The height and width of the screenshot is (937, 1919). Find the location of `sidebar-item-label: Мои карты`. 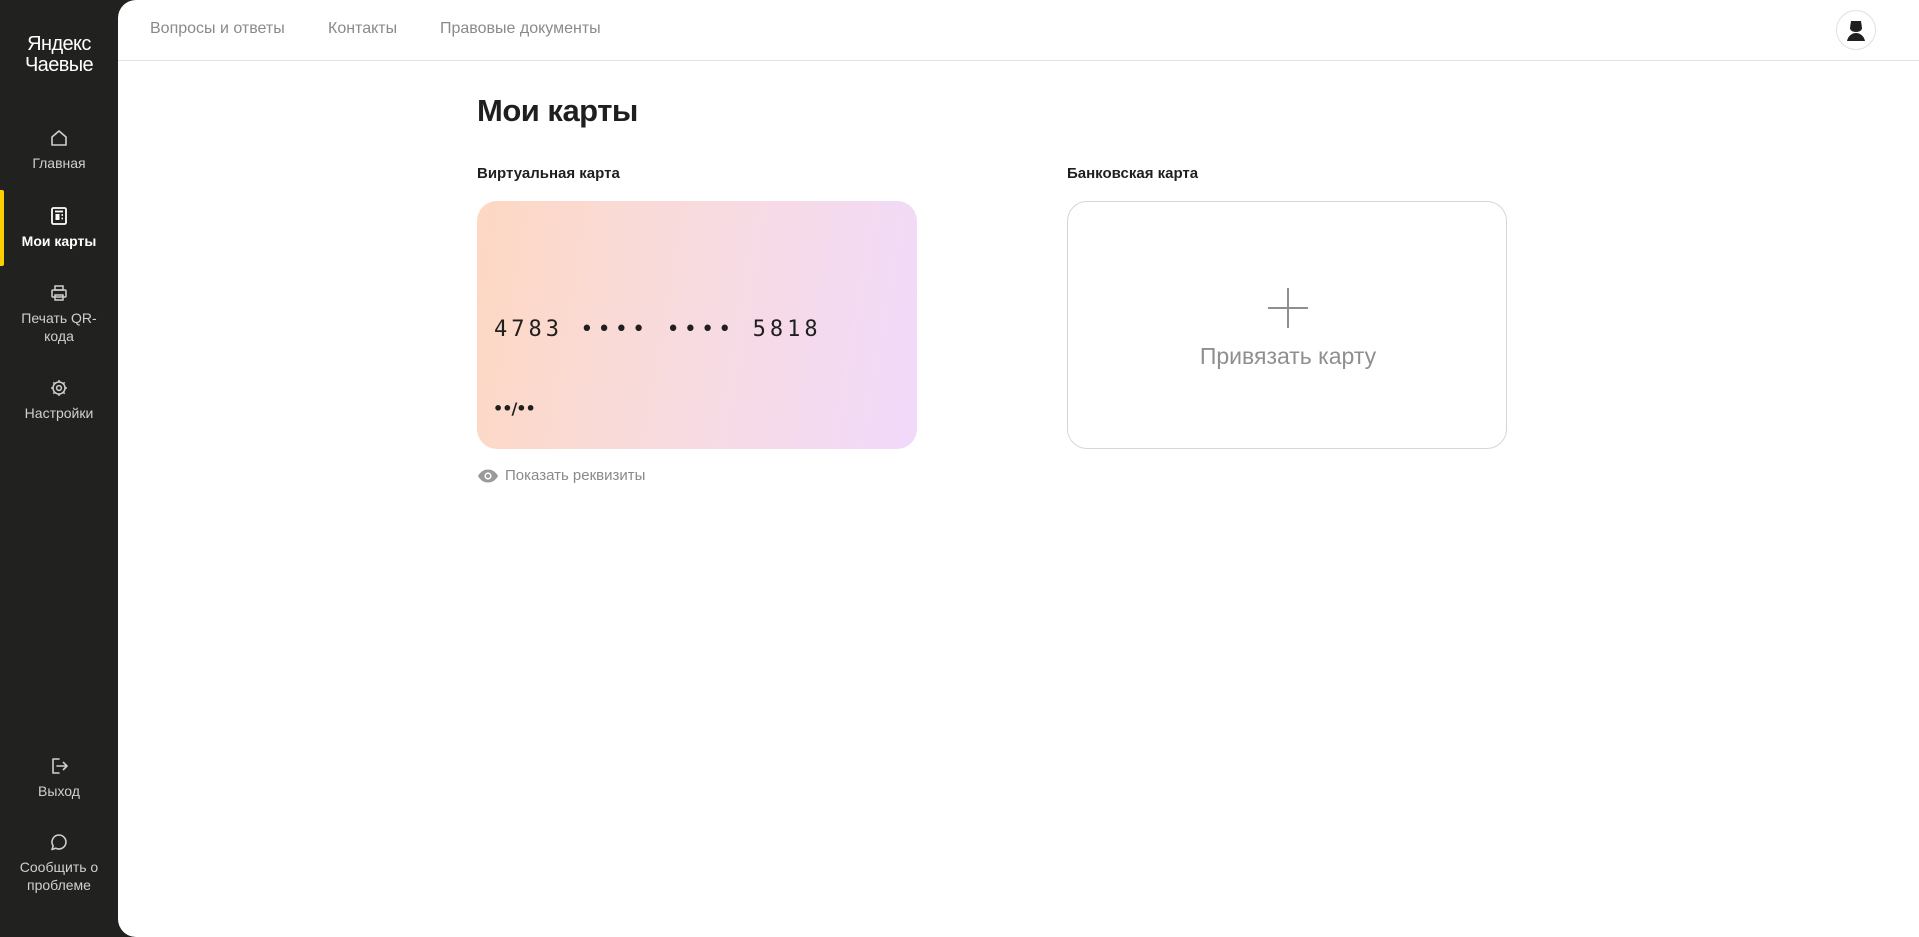

sidebar-item-label: Мои карты is located at coordinates (59, 241).